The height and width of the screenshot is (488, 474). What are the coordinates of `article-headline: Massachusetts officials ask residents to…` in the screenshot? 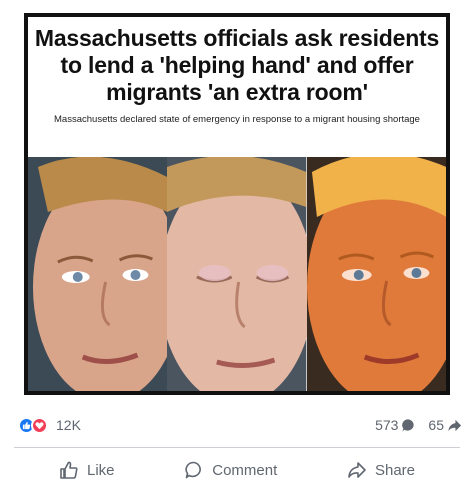 It's located at (237, 65).